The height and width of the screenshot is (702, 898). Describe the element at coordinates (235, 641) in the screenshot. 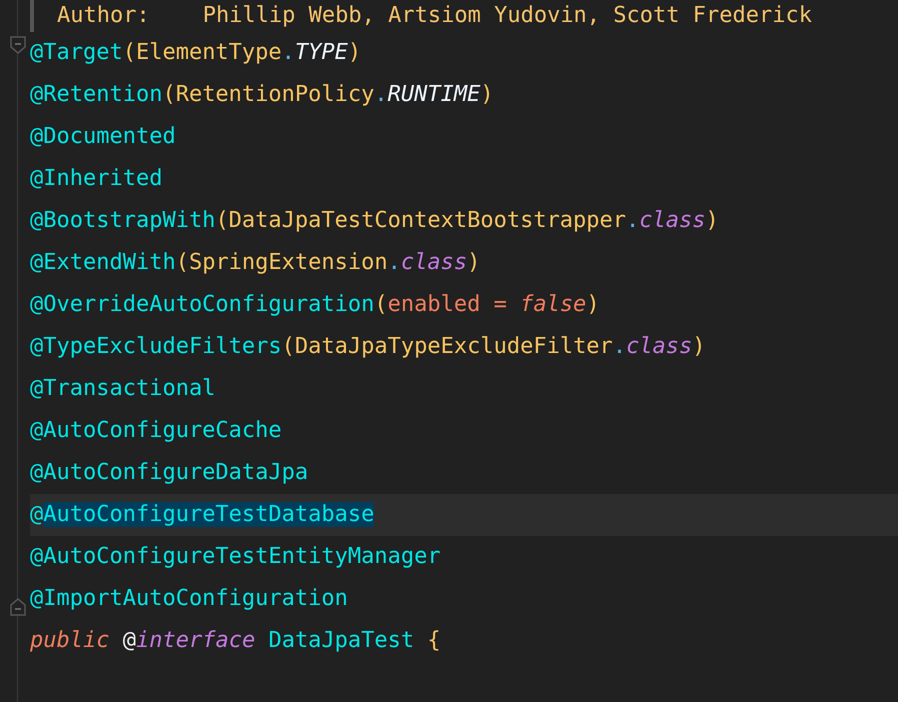

I see `code-line: public @interface DataJpaTest {` at that location.